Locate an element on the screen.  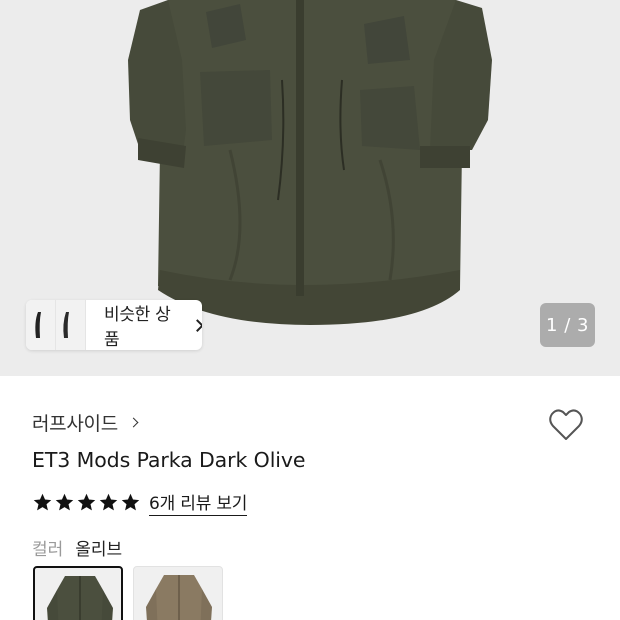
color-option-row: 컬러 올리브 is located at coordinates (77, 547).